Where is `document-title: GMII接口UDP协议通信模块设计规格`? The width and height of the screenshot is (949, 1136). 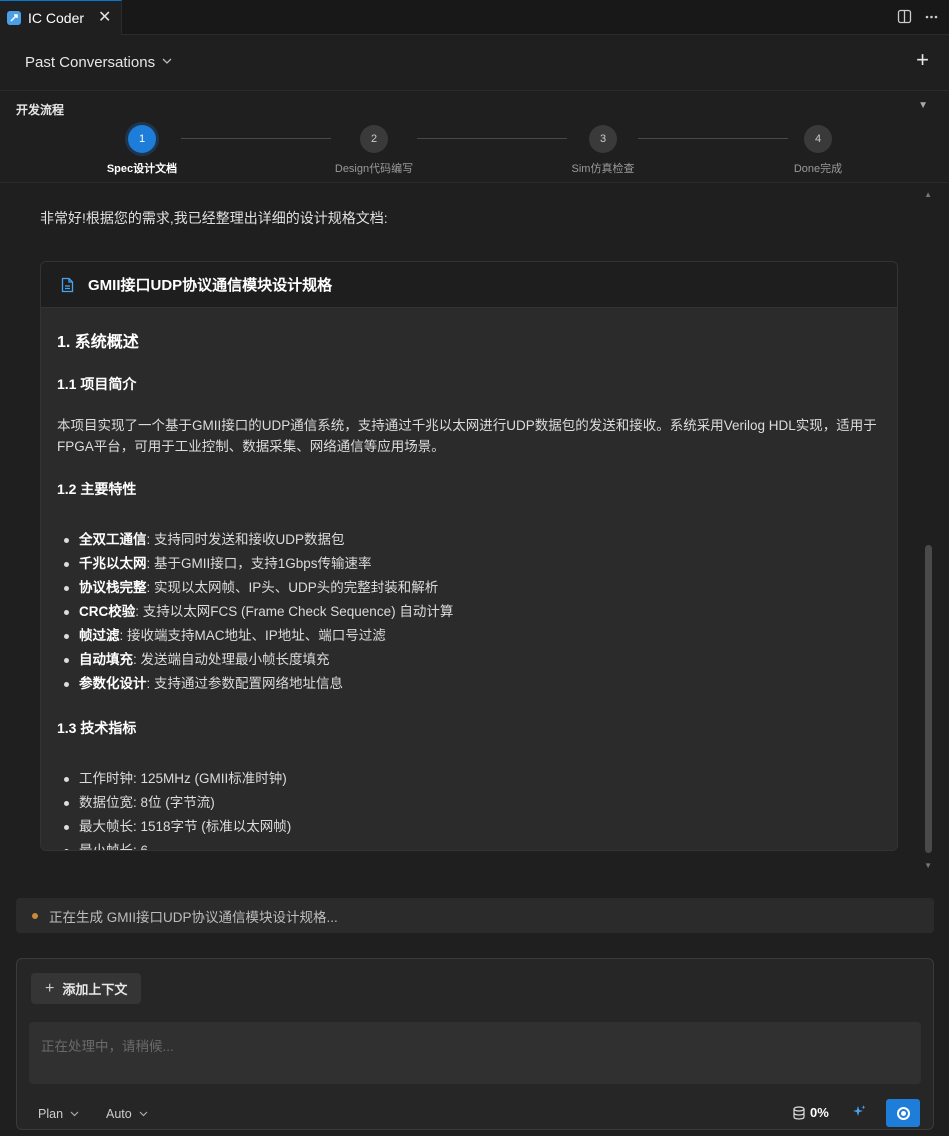 document-title: GMII接口UDP协议通信模块设计规格 is located at coordinates (210, 285).